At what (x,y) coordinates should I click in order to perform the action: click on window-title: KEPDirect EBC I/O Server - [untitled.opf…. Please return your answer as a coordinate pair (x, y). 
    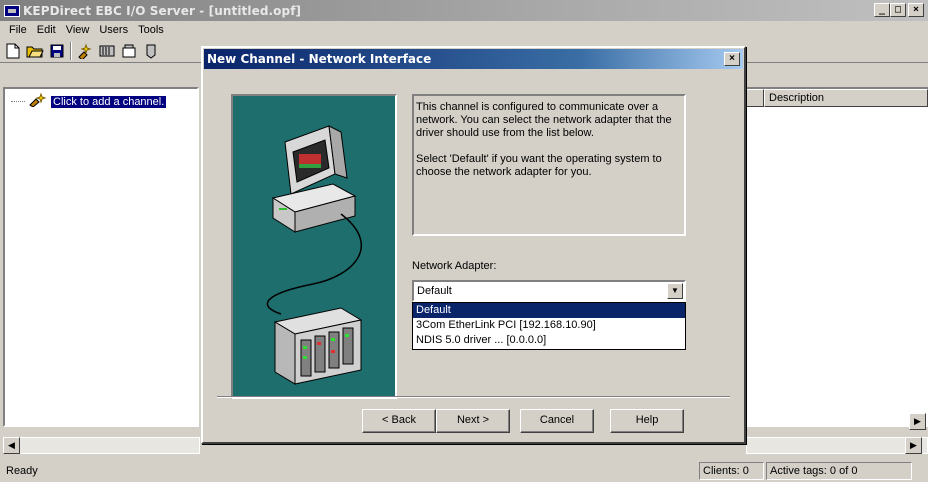
    Looking at the image, I should click on (162, 10).